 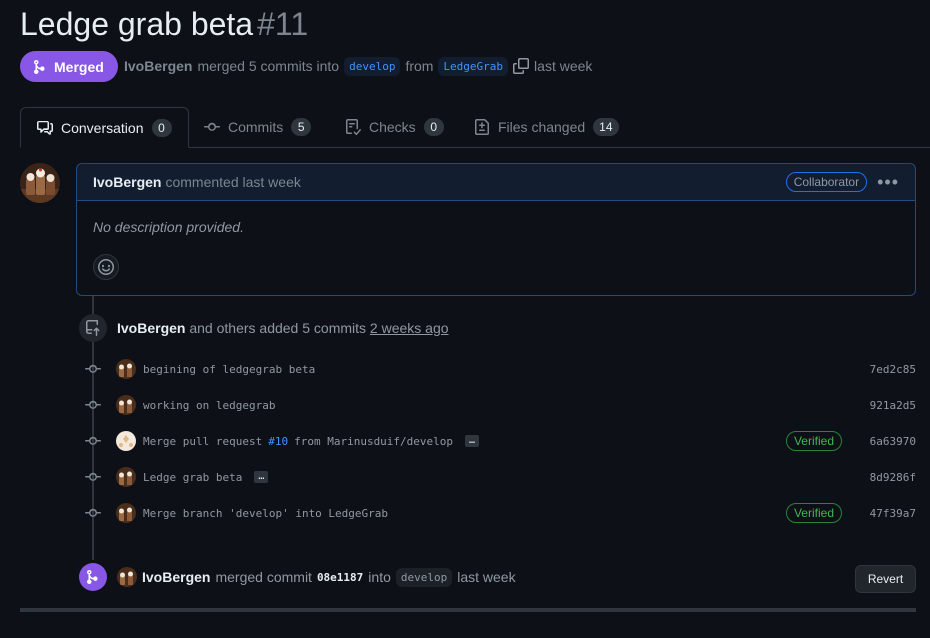 What do you see at coordinates (486, 577) in the screenshot?
I see `merge-event-time: last week` at bounding box center [486, 577].